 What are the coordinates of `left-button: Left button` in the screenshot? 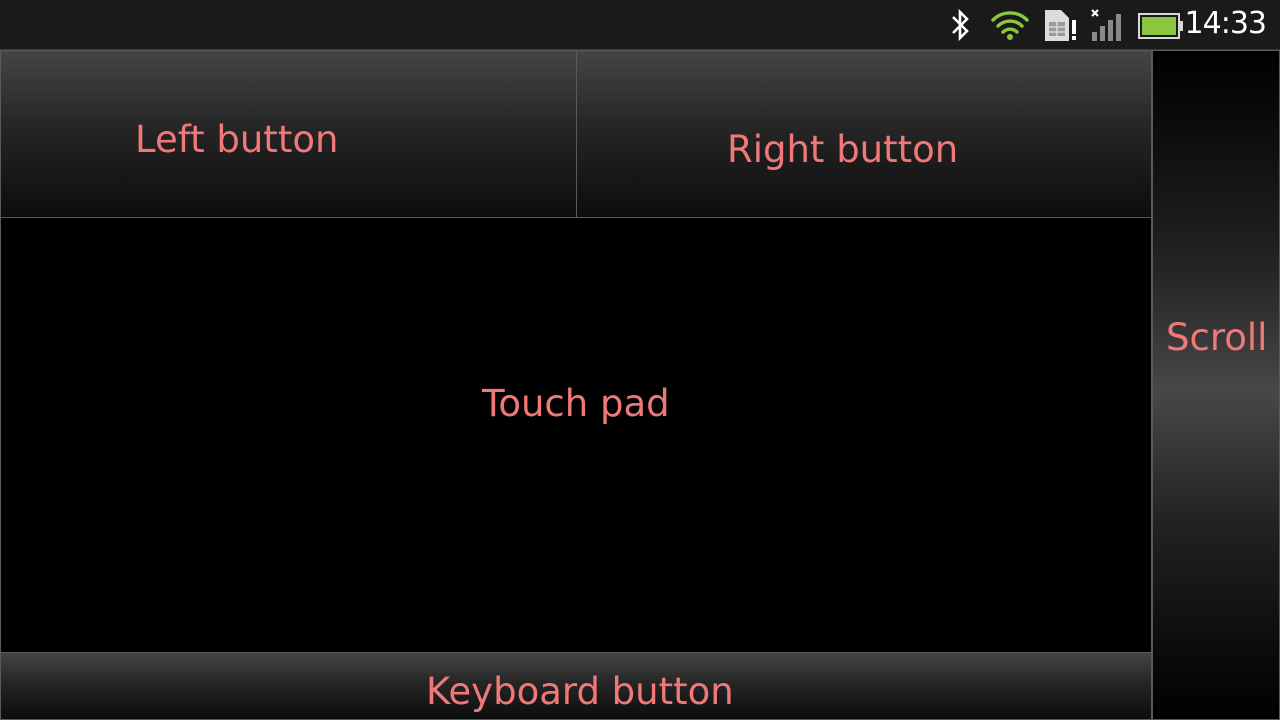 It's located at (288, 134).